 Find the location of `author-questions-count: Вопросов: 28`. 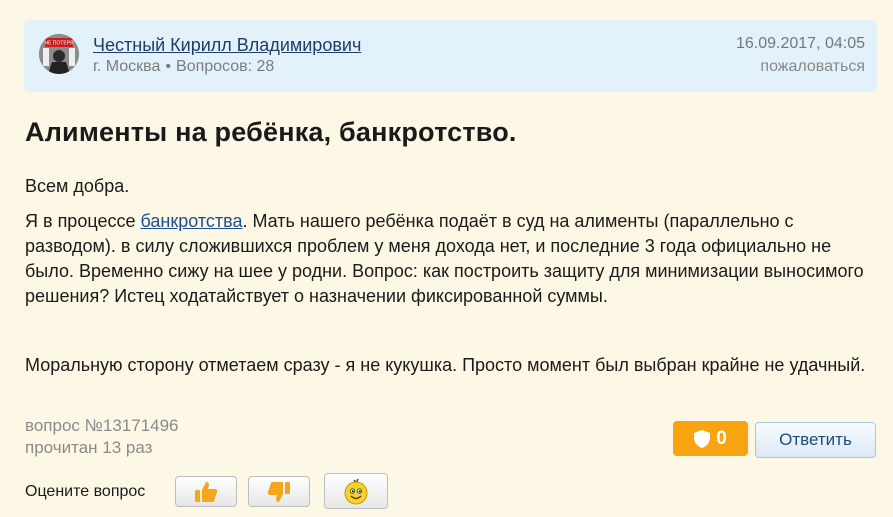

author-questions-count: Вопросов: 28 is located at coordinates (225, 66).